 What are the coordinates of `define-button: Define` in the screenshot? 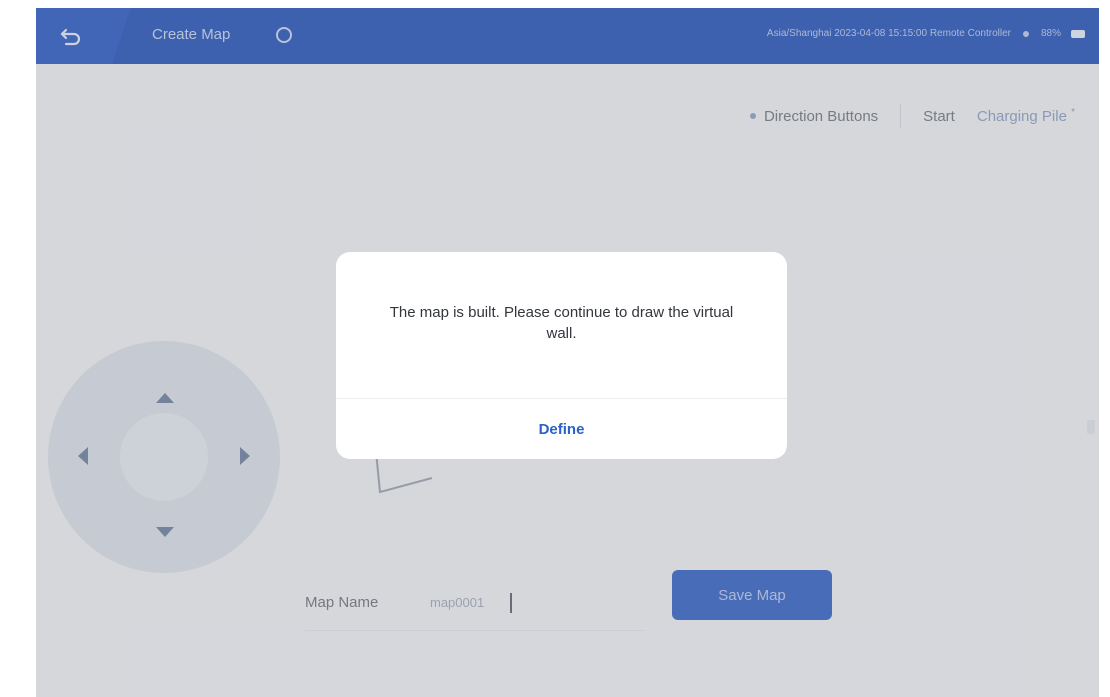 It's located at (561, 429).